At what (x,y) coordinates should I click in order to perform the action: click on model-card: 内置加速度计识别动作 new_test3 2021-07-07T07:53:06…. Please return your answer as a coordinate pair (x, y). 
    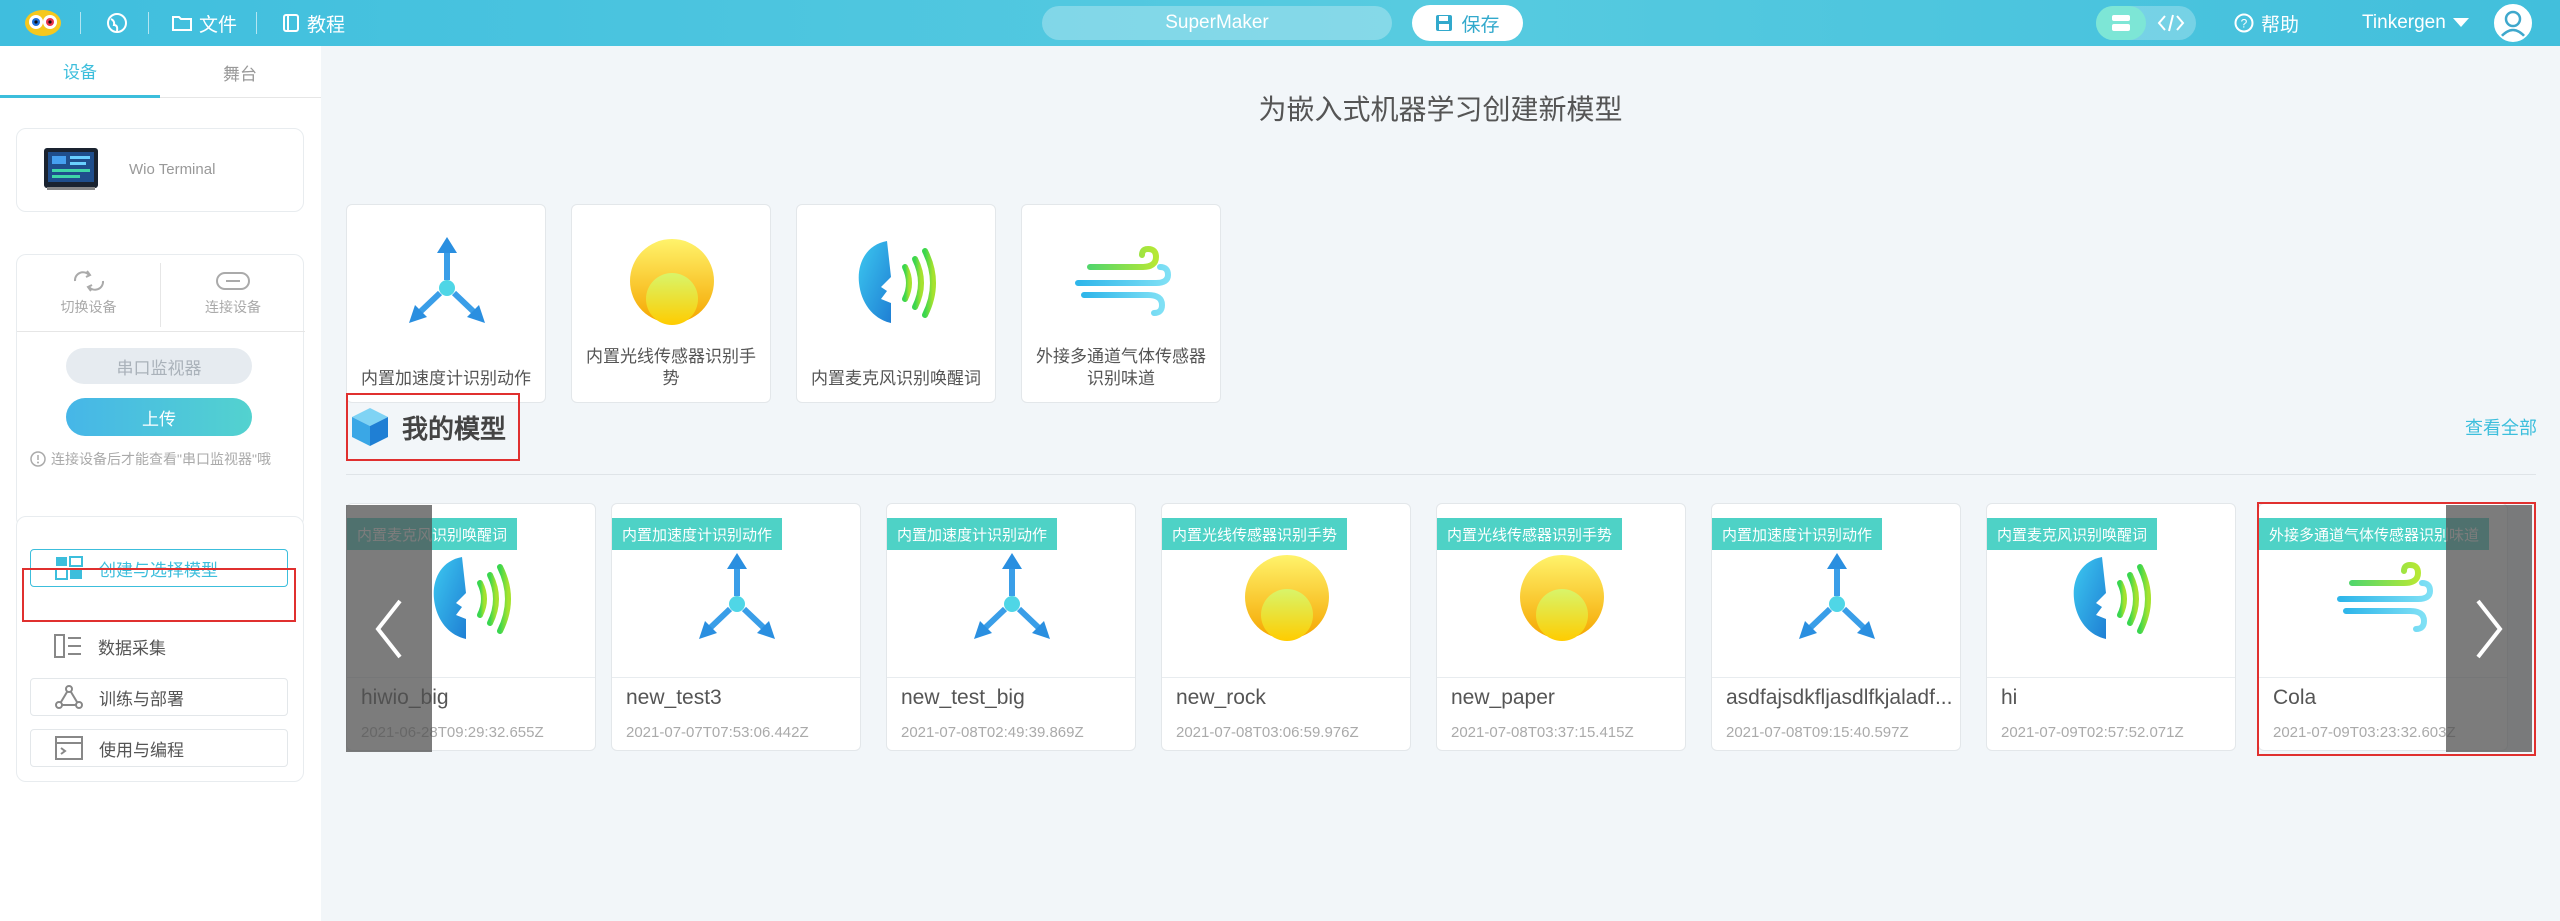
    Looking at the image, I should click on (736, 627).